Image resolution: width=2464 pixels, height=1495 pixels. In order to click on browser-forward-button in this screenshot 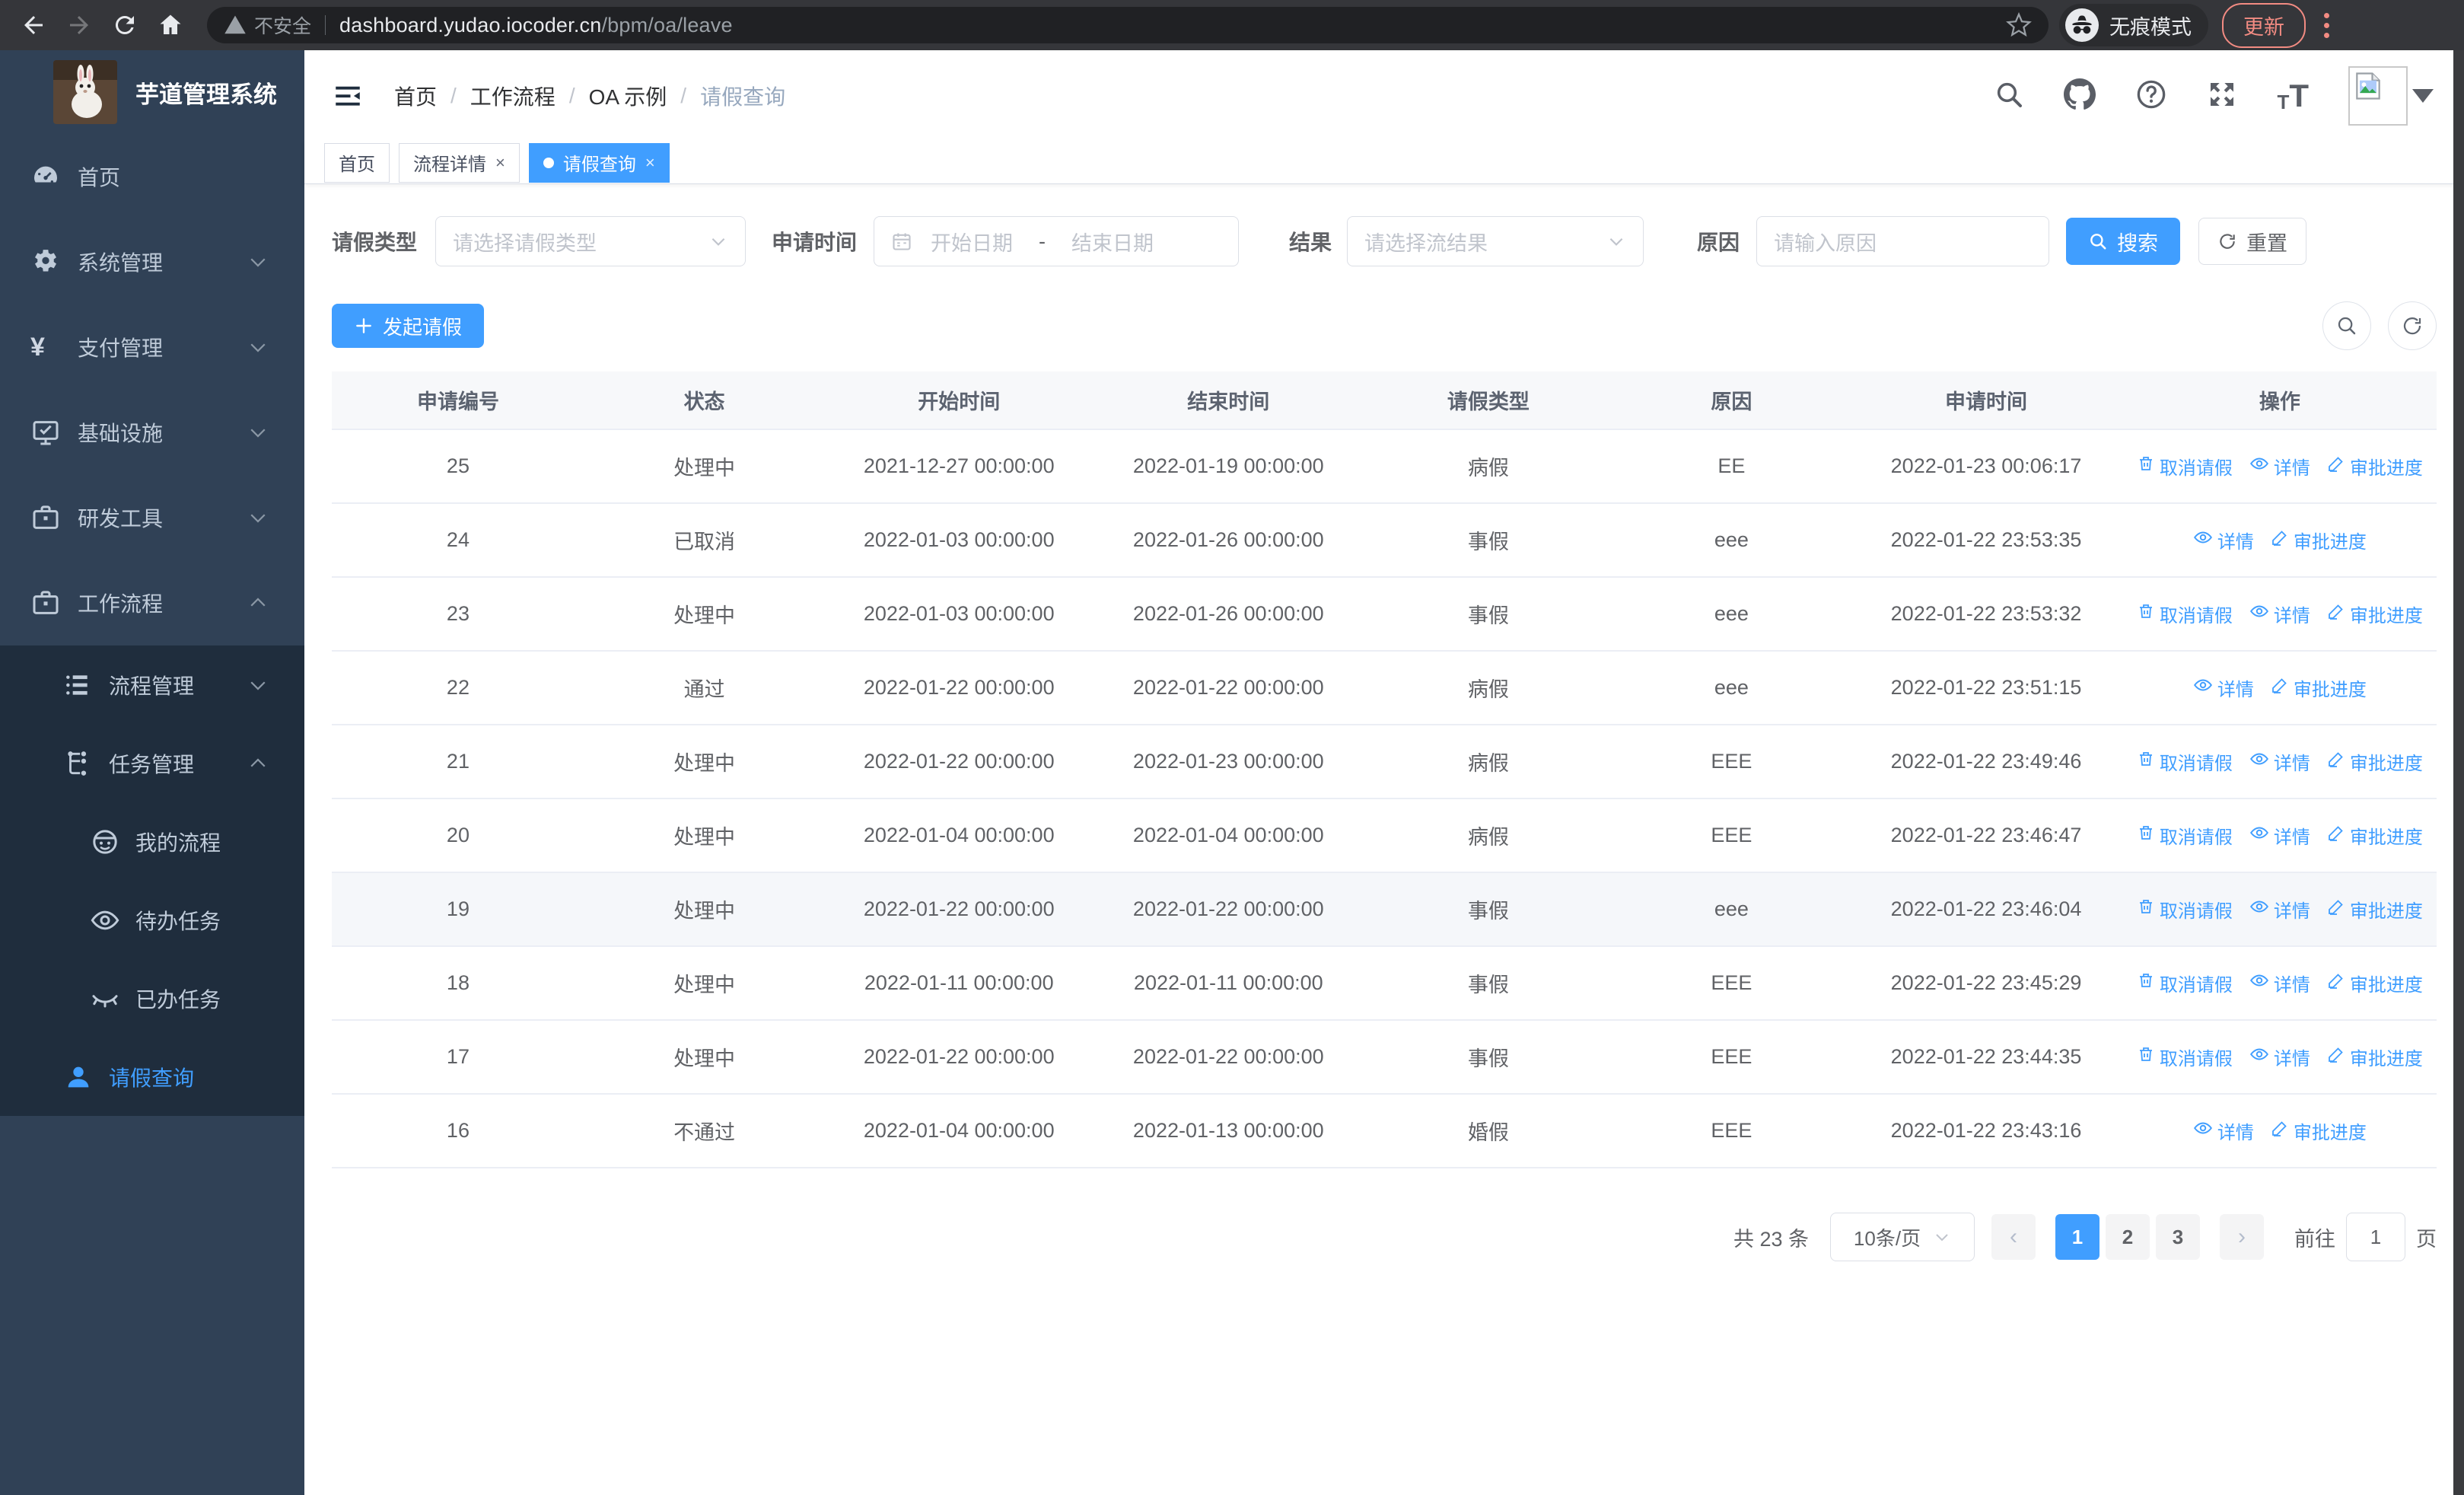, I will do `click(79, 25)`.